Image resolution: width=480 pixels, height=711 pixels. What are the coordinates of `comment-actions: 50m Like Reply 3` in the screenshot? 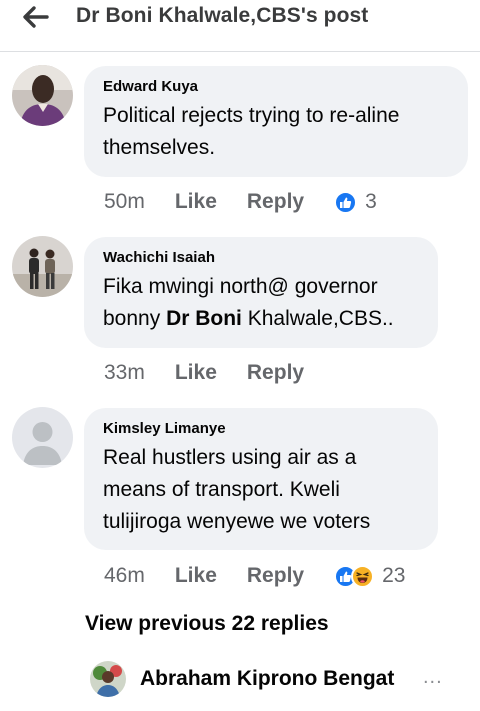 It's located at (240, 202).